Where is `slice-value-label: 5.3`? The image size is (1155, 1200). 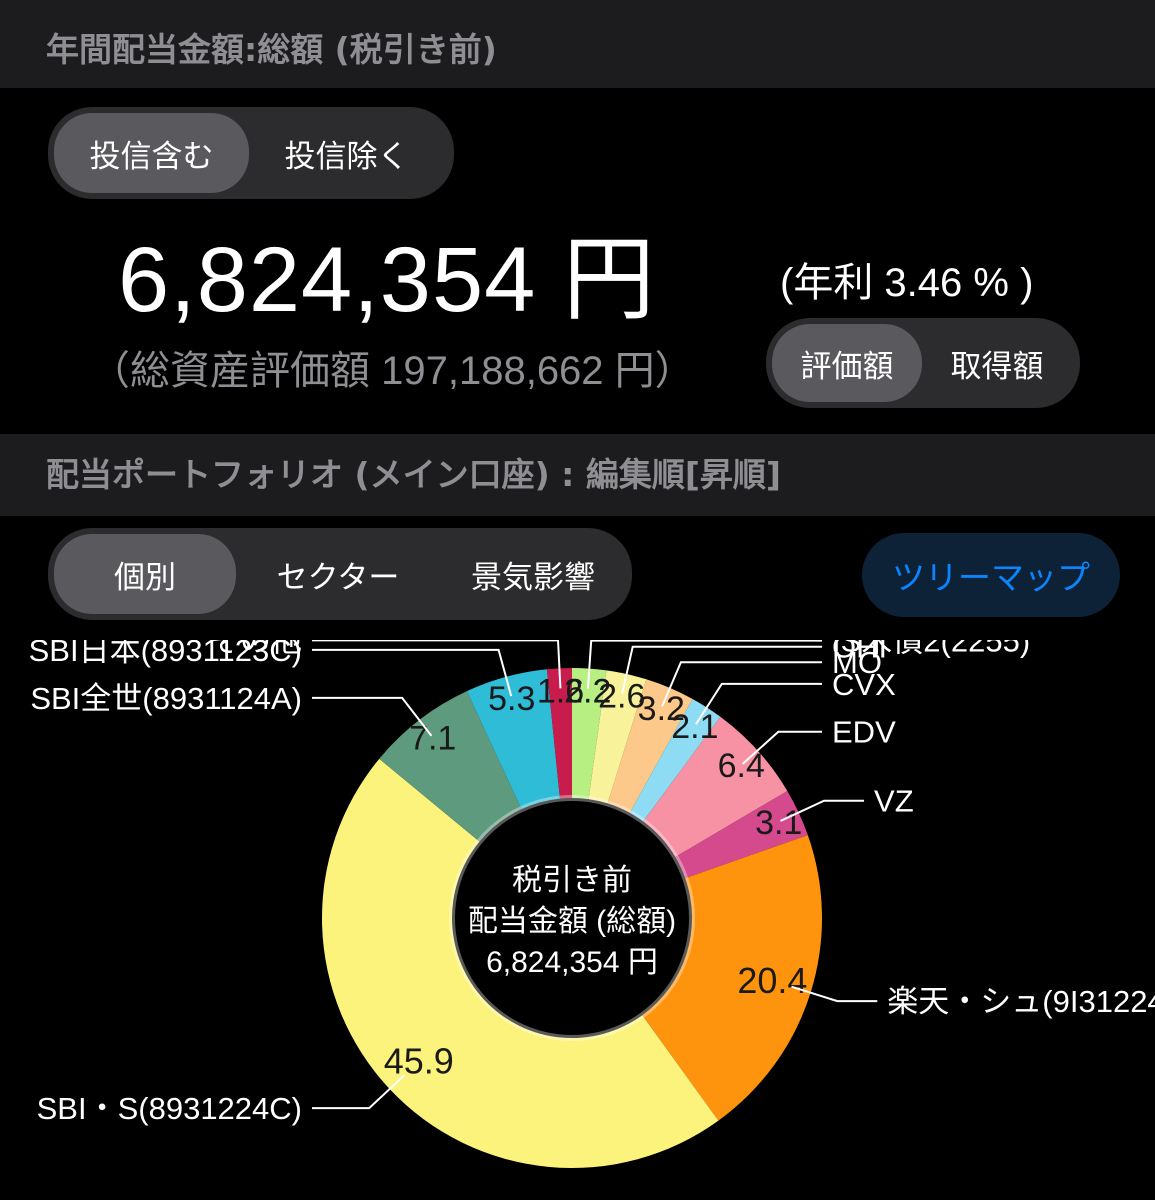
slice-value-label: 5.3 is located at coordinates (511, 699).